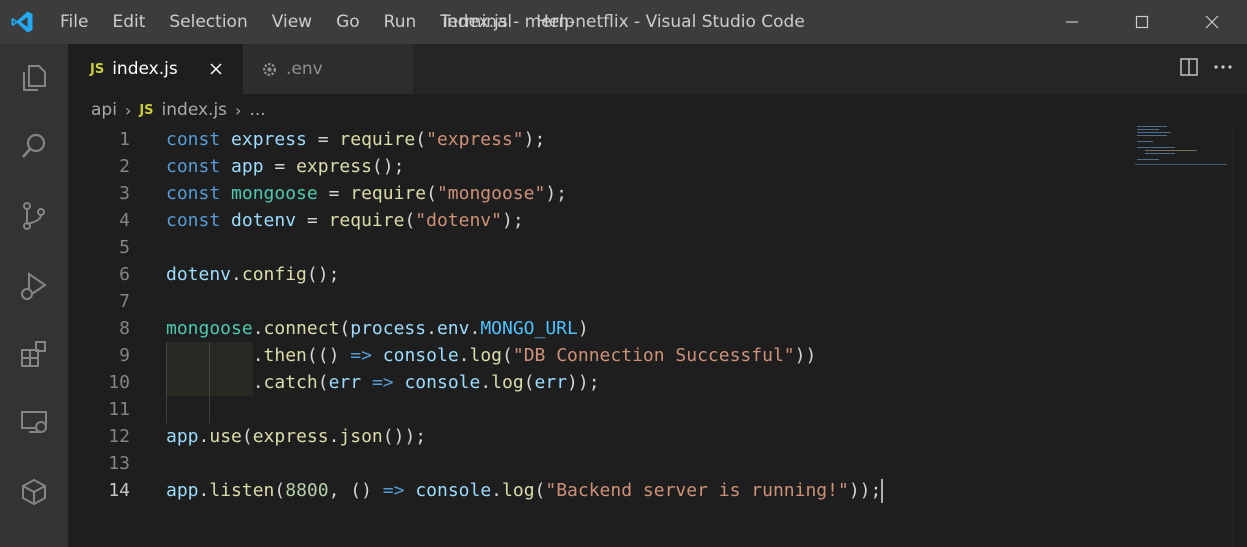 Image resolution: width=1247 pixels, height=547 pixels. What do you see at coordinates (400, 22) in the screenshot?
I see `menu-run: Run` at bounding box center [400, 22].